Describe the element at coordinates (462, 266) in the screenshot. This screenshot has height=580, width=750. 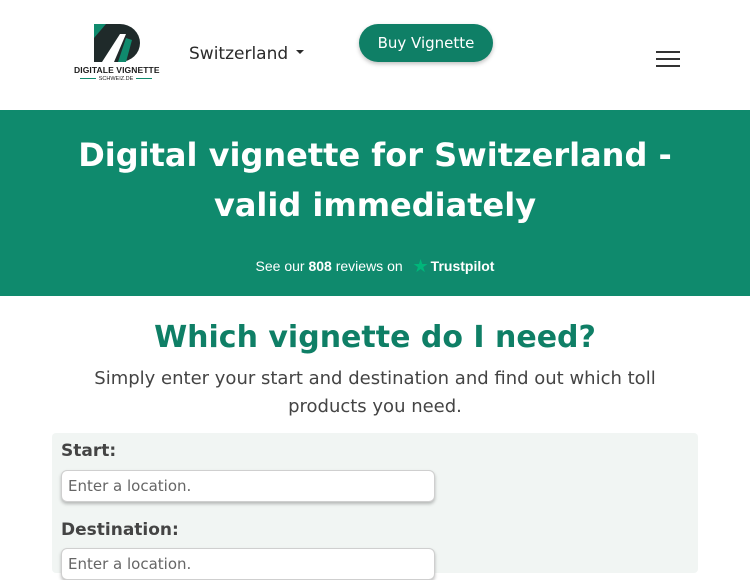
I see `trustpilot-brand: Trustpilot` at that location.